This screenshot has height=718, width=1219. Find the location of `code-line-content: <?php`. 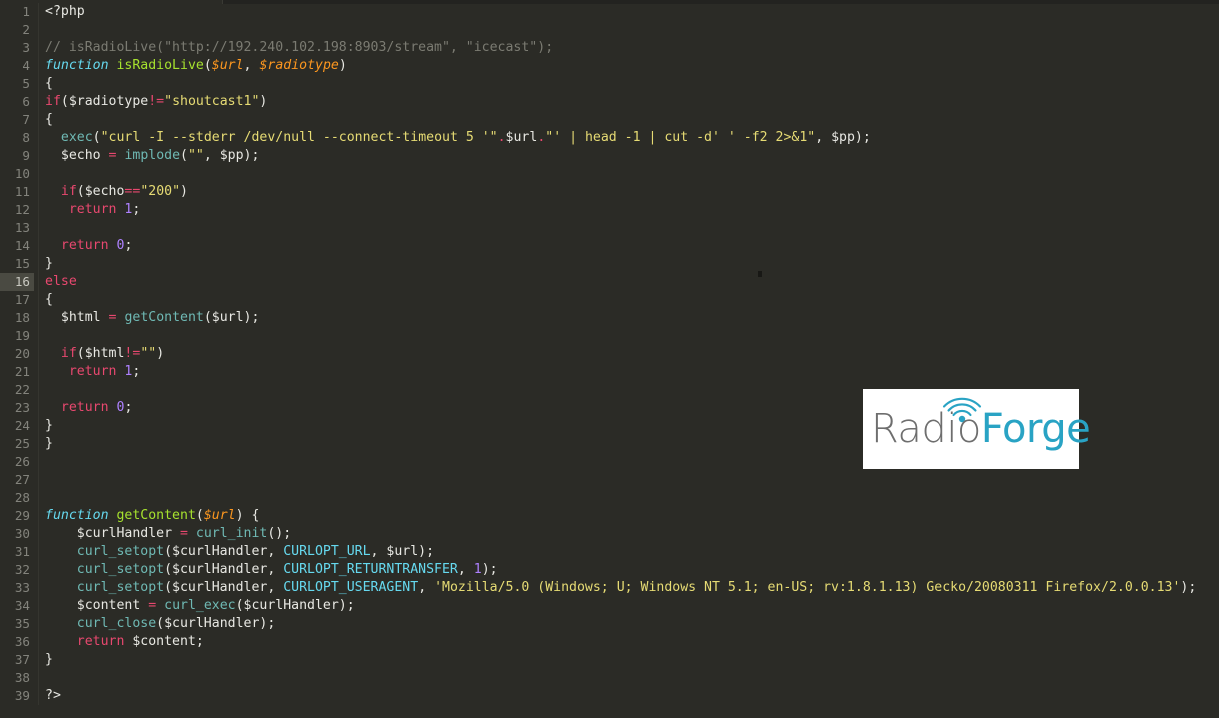

code-line-content: <?php is located at coordinates (65, 12).